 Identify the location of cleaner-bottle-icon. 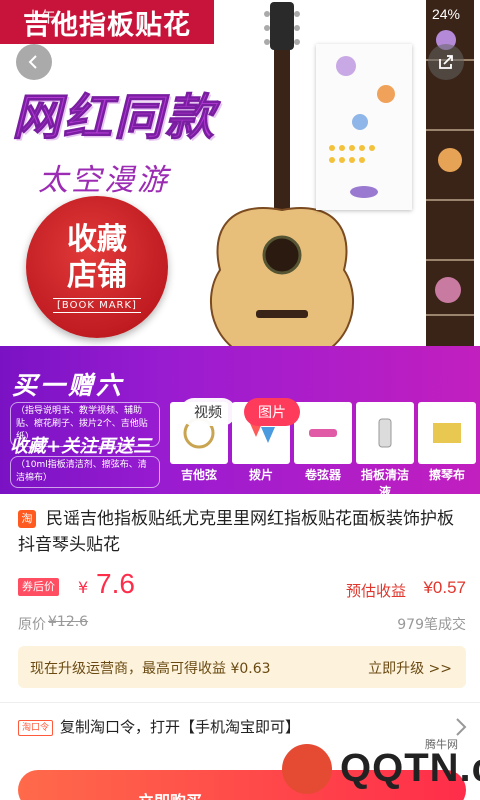
(385, 433).